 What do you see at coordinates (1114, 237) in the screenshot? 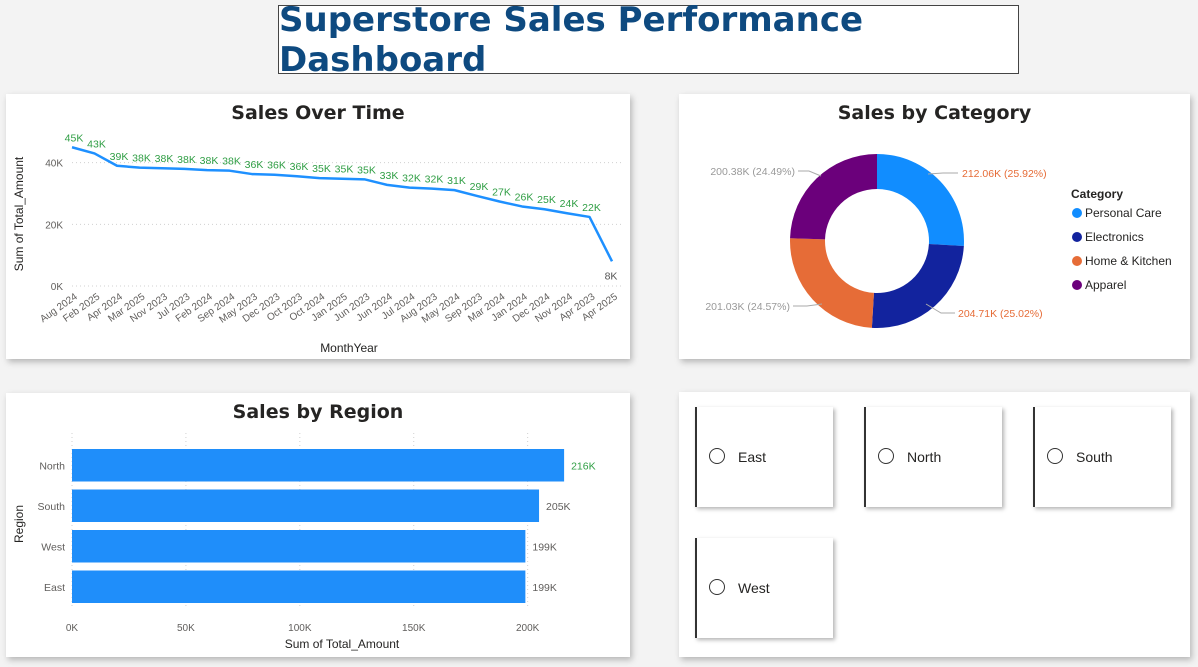
I see `legend-label: Electronics` at bounding box center [1114, 237].